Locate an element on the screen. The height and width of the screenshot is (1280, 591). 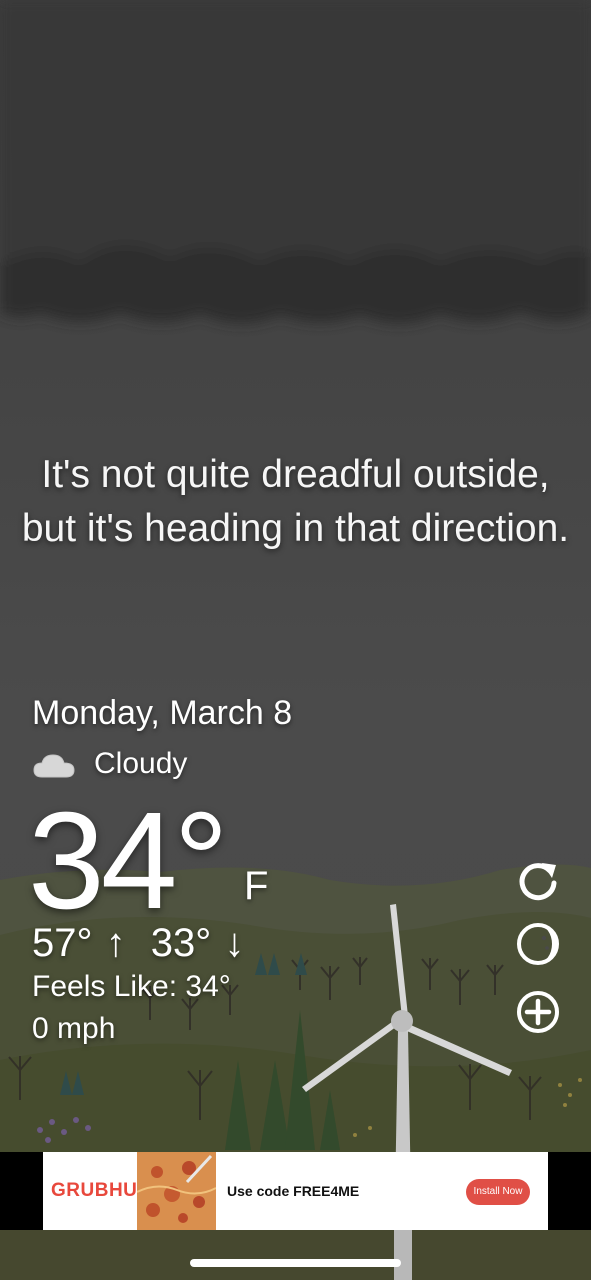
cloud-icon is located at coordinates (54, 764).